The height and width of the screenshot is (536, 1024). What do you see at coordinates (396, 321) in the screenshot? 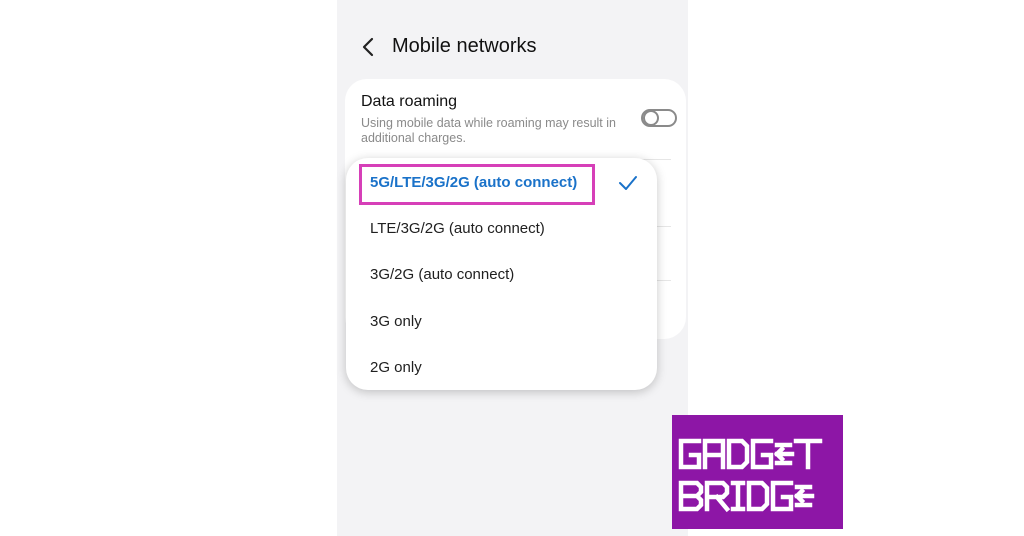
I see `option-label: 3G only` at bounding box center [396, 321].